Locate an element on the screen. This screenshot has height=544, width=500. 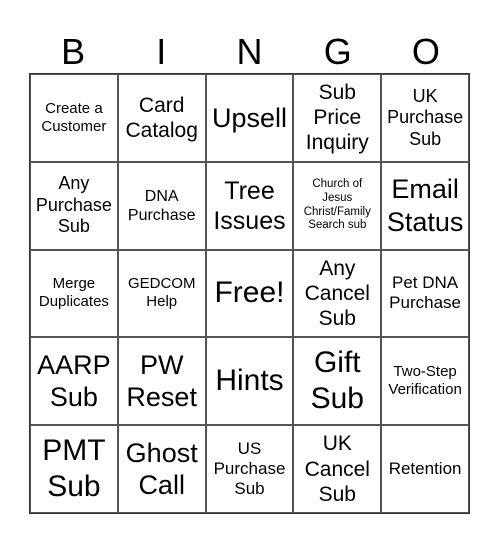
bingo-cell: US Purchase Sub is located at coordinates (249, 469).